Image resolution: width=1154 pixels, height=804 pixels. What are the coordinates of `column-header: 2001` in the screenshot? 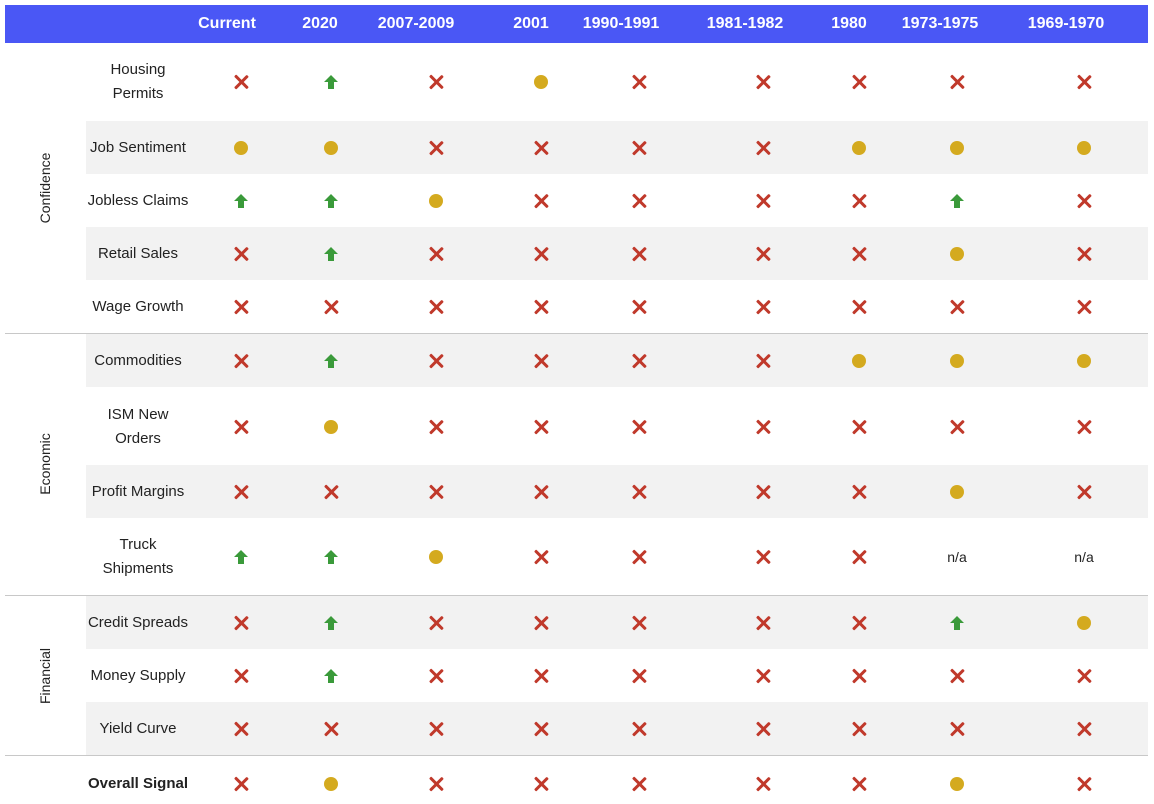 It's located at (531, 23).